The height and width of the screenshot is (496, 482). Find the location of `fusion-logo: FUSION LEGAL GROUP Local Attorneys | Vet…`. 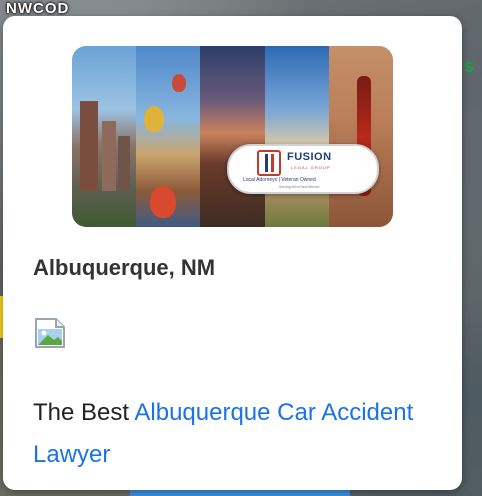

fusion-logo: FUSION LEGAL GROUP Local Attorneys | Vet… is located at coordinates (303, 169).